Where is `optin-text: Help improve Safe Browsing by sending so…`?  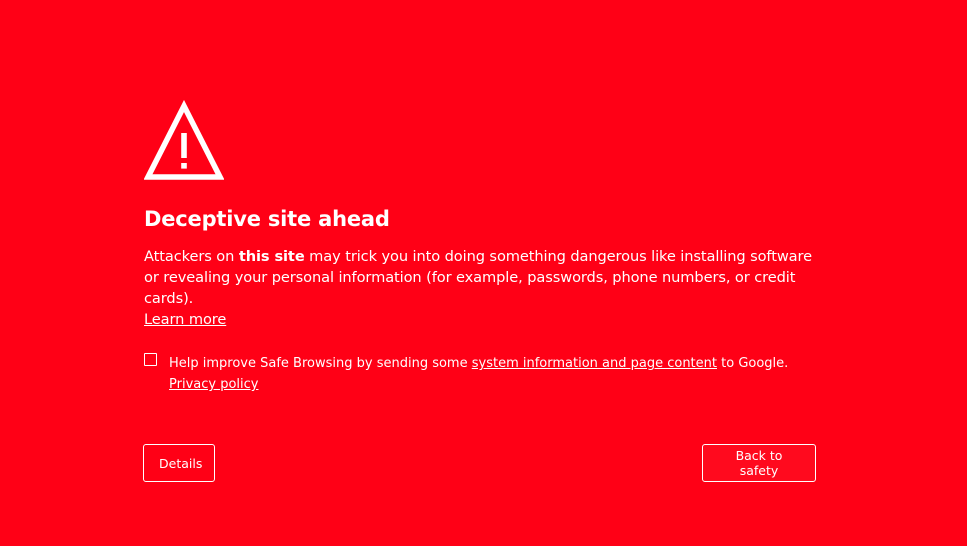
optin-text: Help improve Safe Browsing by sending so… is located at coordinates (492, 374).